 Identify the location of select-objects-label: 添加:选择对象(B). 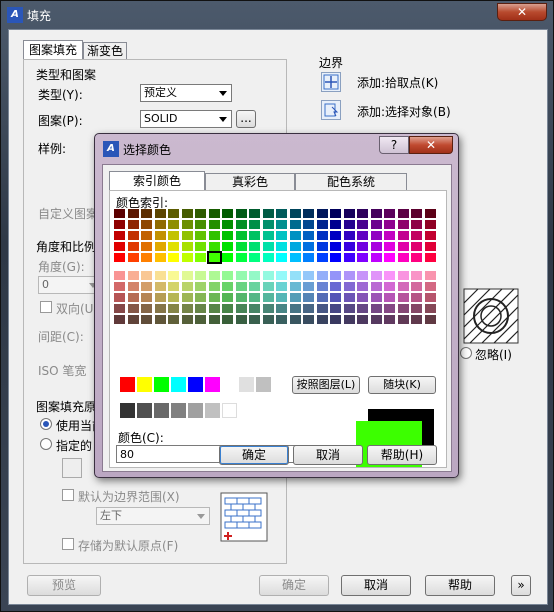
(404, 111).